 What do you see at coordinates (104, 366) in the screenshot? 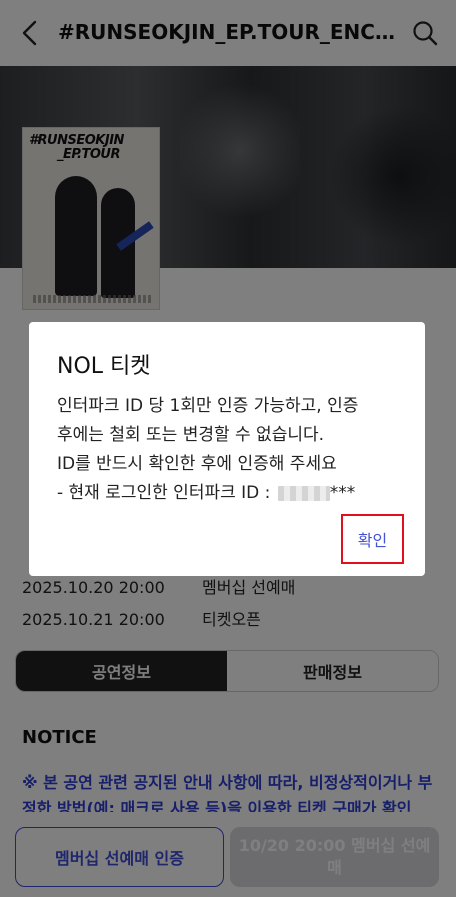
I see `dialog-title: NOL 티켓` at bounding box center [104, 366].